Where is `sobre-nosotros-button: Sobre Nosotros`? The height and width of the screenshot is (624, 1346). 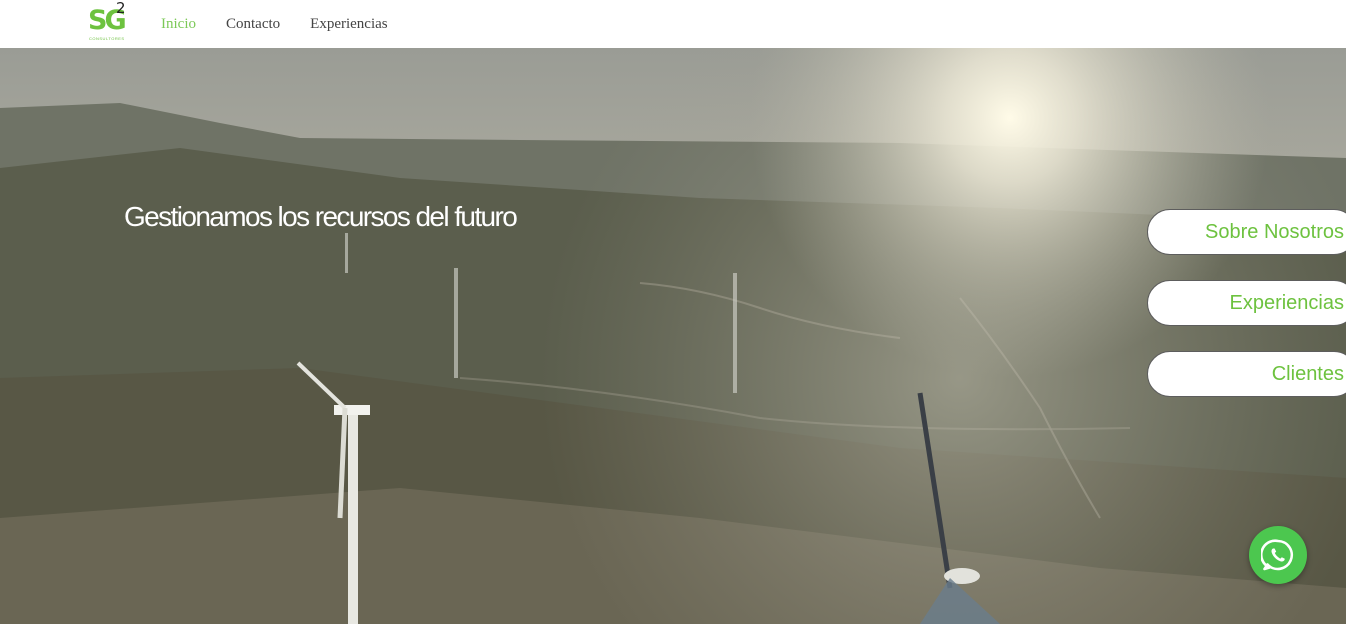
sobre-nosotros-button: Sobre Nosotros is located at coordinates (1246, 232).